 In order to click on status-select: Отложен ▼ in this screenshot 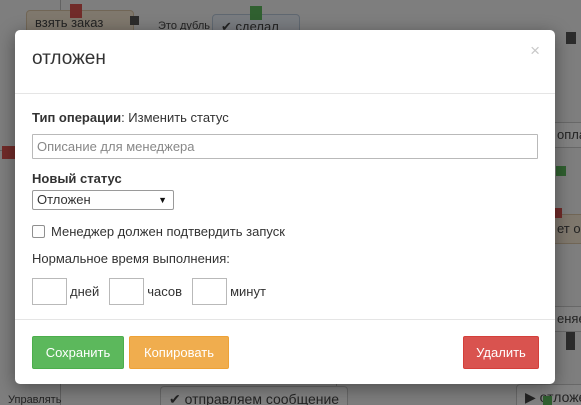, I will do `click(103, 200)`.